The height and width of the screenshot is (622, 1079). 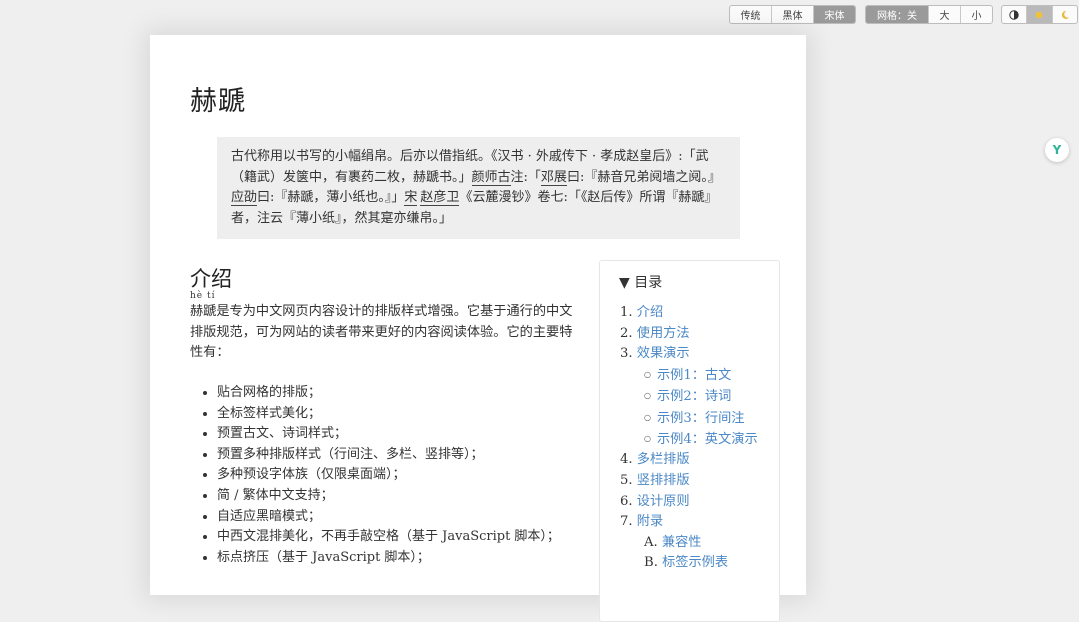 I want to click on toc-link-appendix: 附录, so click(x=650, y=521).